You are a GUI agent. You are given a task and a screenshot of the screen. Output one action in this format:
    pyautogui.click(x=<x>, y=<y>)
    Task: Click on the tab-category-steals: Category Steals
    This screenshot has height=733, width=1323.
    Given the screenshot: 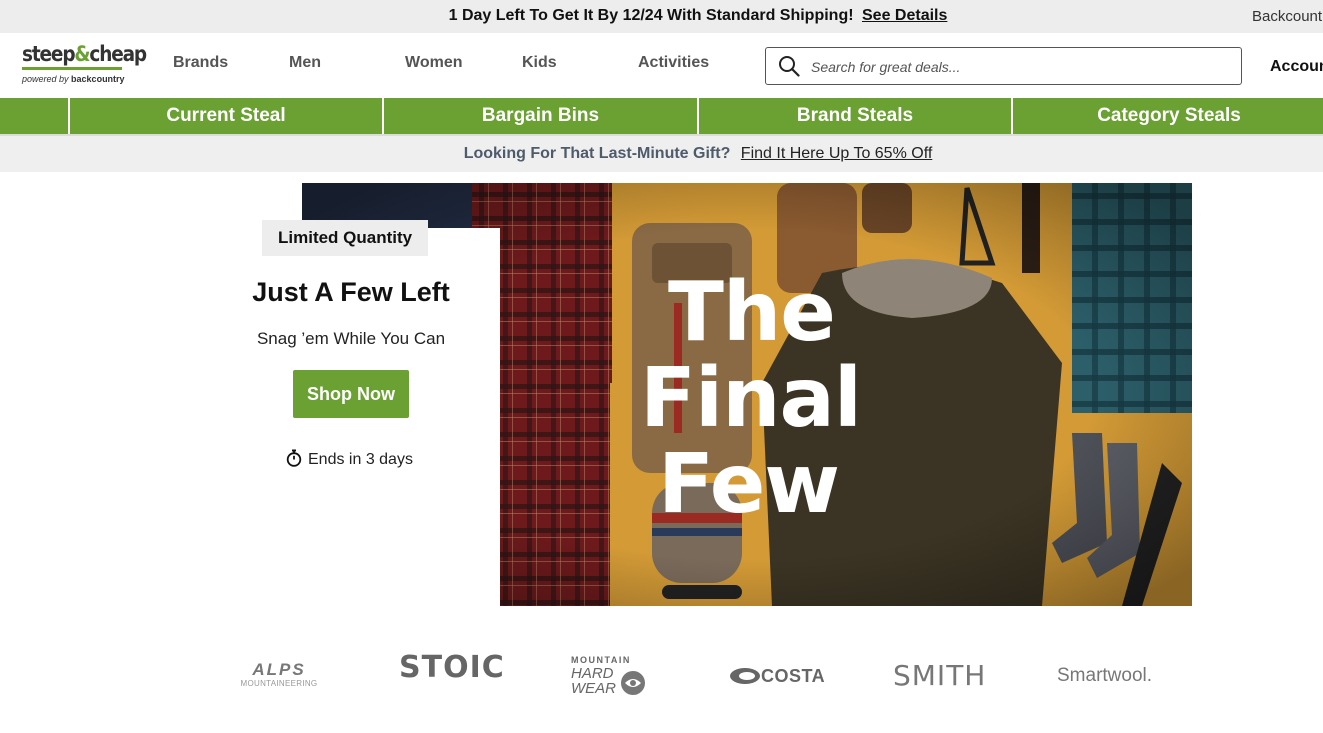 What is the action you would take?
    pyautogui.click(x=1168, y=116)
    